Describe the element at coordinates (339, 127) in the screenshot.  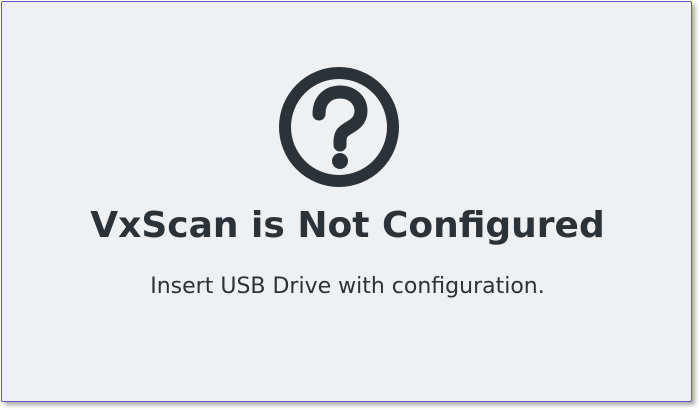
I see `question-circle-icon` at that location.